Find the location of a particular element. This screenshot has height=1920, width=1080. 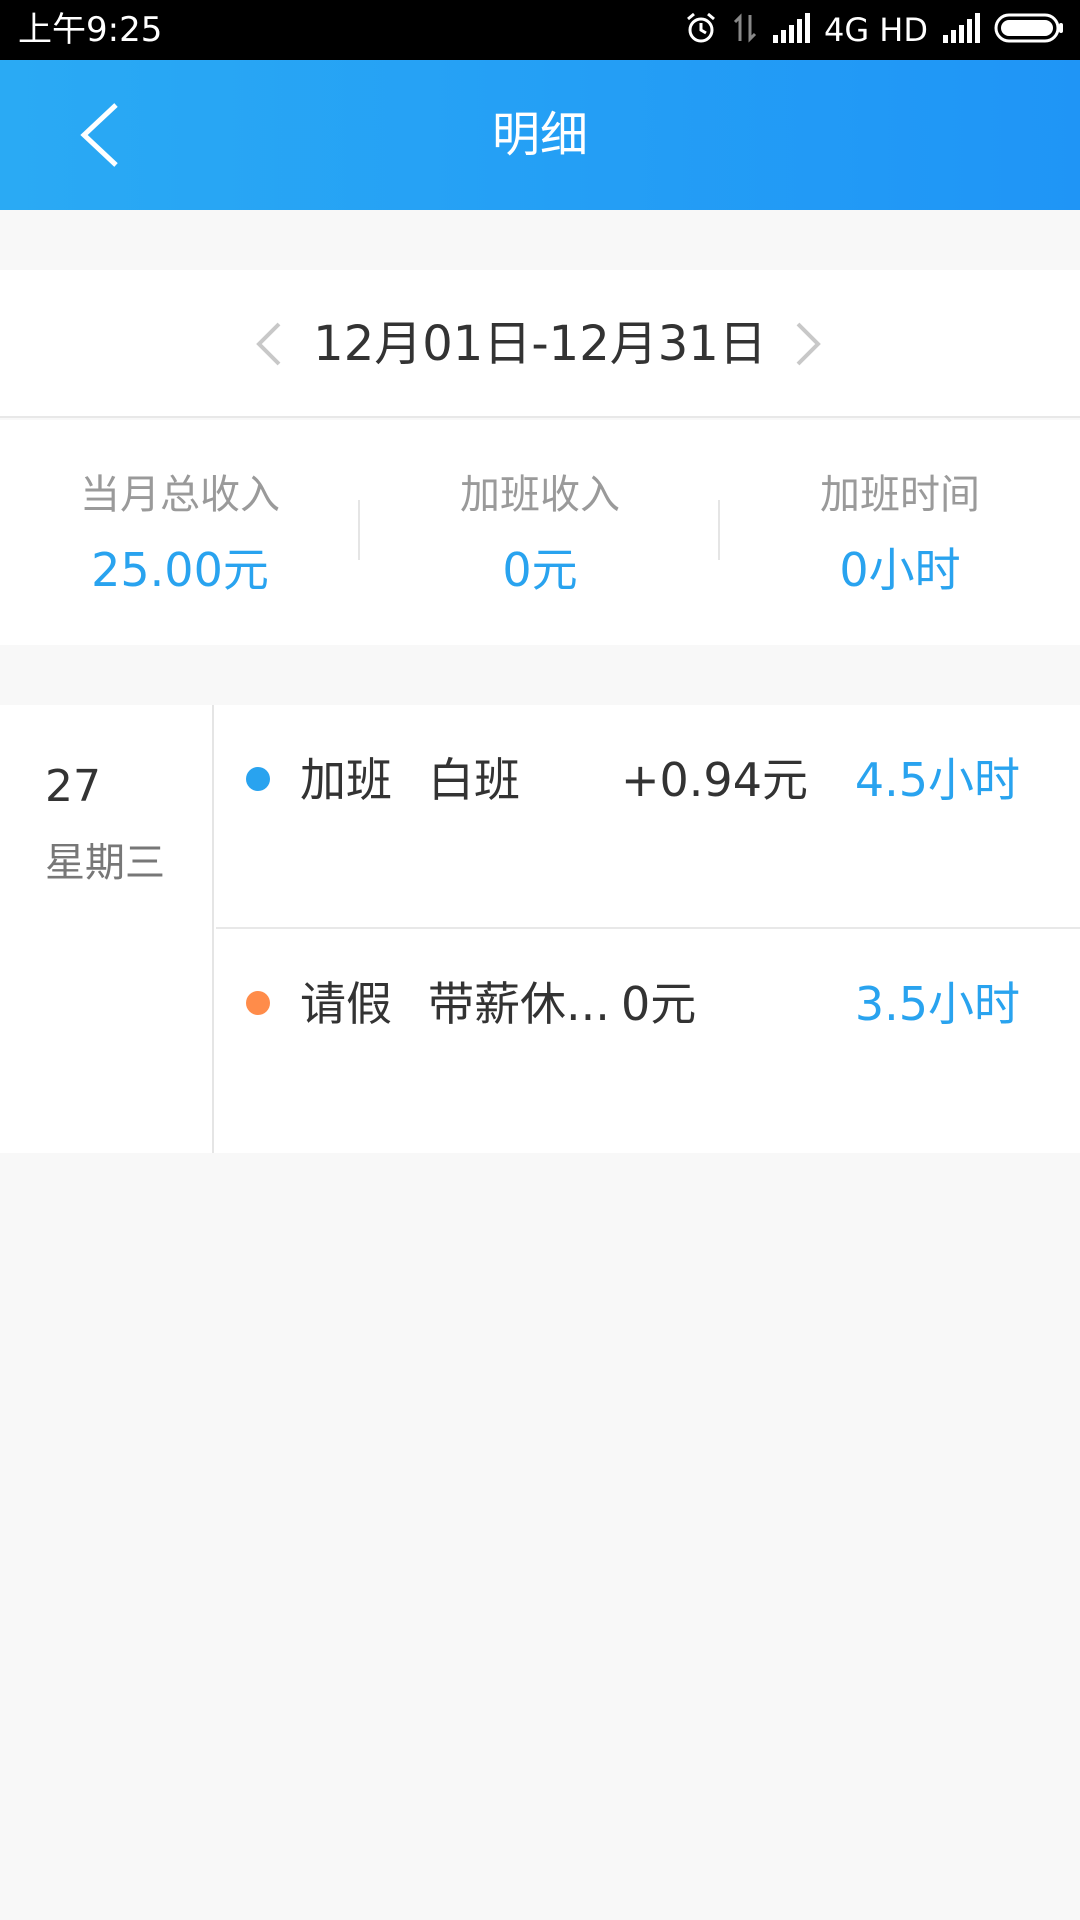

chevron-right-icon is located at coordinates (808, 344).